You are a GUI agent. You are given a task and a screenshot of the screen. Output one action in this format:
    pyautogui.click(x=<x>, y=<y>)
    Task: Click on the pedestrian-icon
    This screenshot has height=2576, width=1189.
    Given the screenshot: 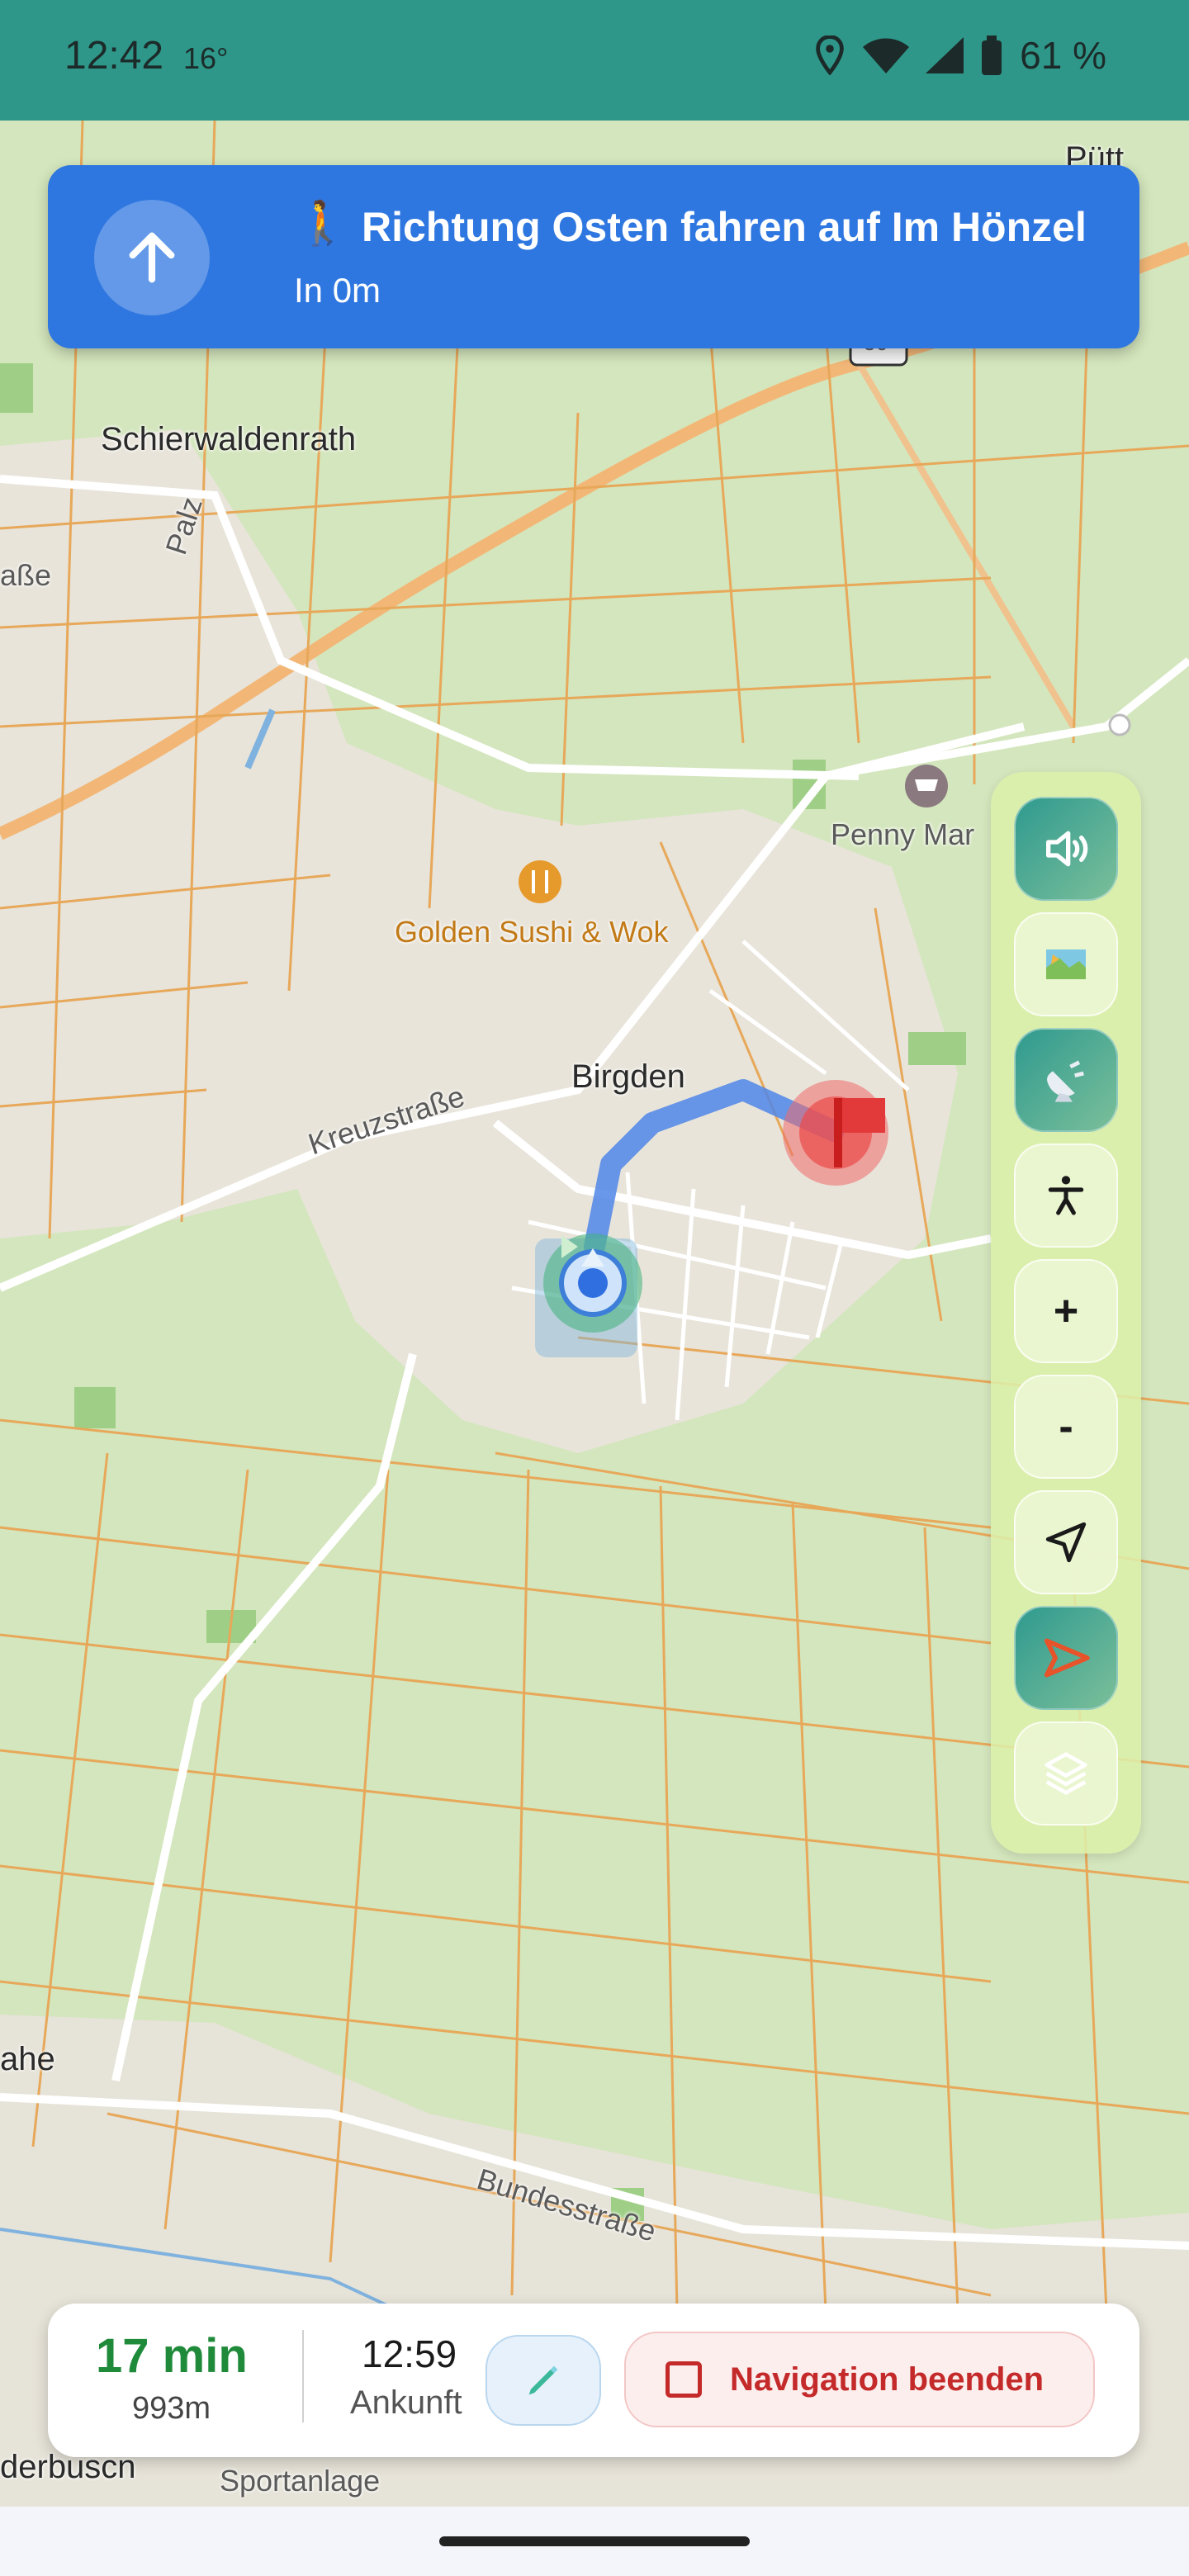 What is the action you would take?
    pyautogui.click(x=1066, y=1195)
    